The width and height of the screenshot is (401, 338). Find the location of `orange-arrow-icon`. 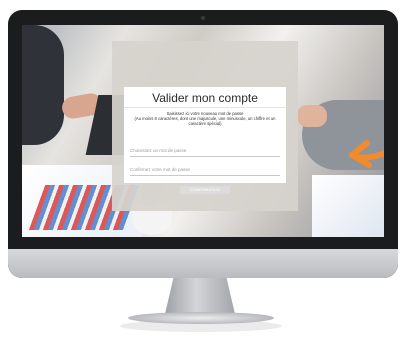

orange-arrow-icon is located at coordinates (366, 154).